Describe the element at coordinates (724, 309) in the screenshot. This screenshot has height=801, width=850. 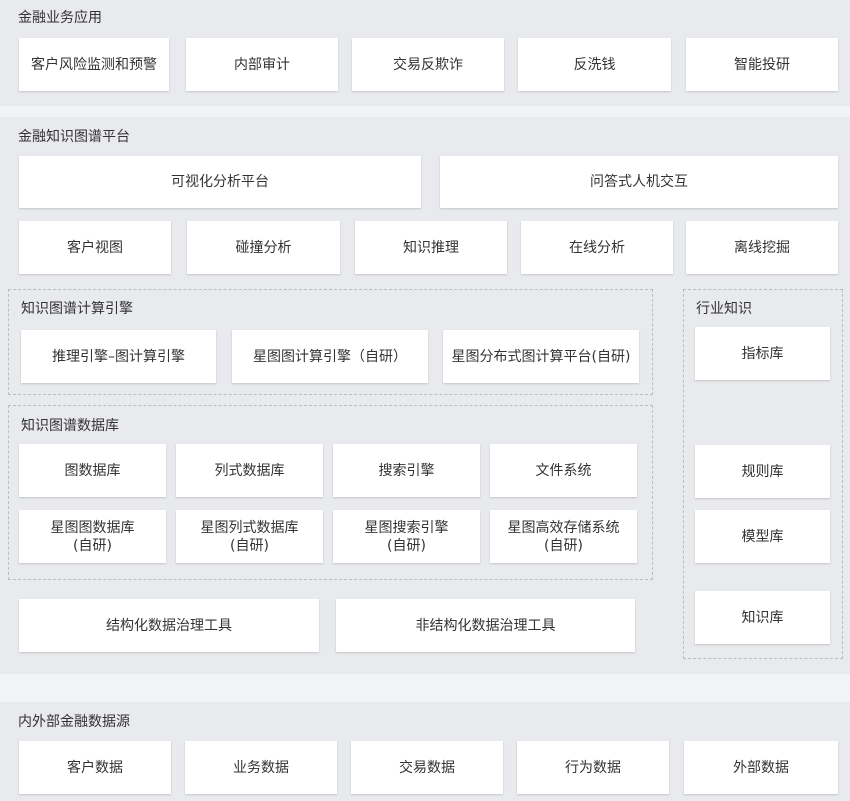
I see `industry-knowledge-title: 行业知识` at that location.